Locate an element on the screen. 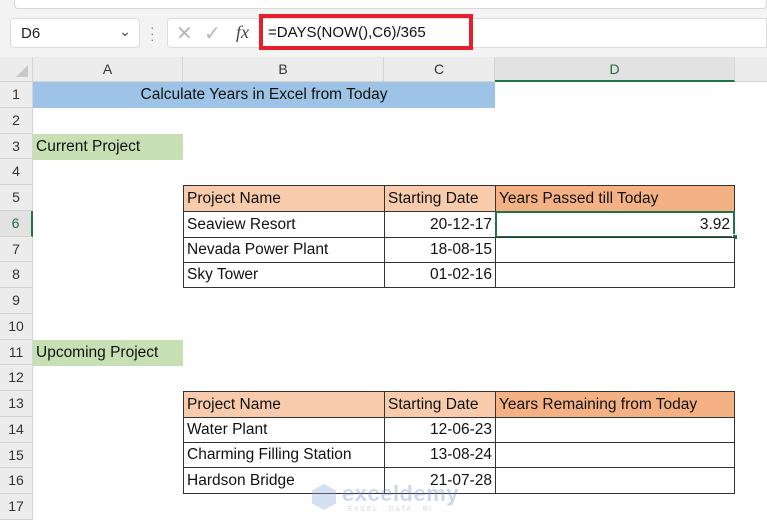  current-header-date: Starting Date is located at coordinates (440, 198).